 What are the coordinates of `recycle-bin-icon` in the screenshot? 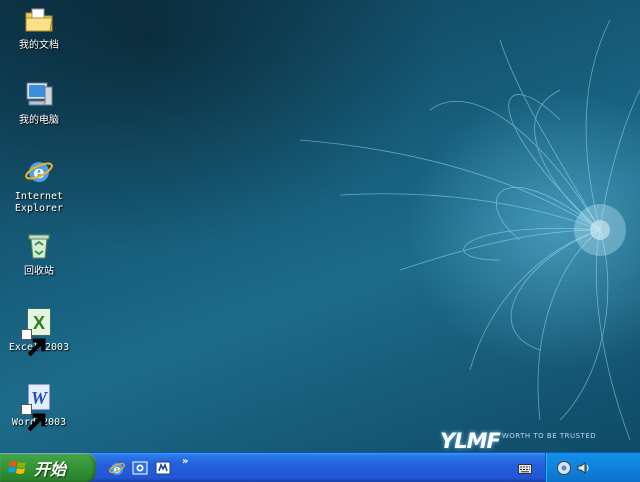 It's located at (39, 246).